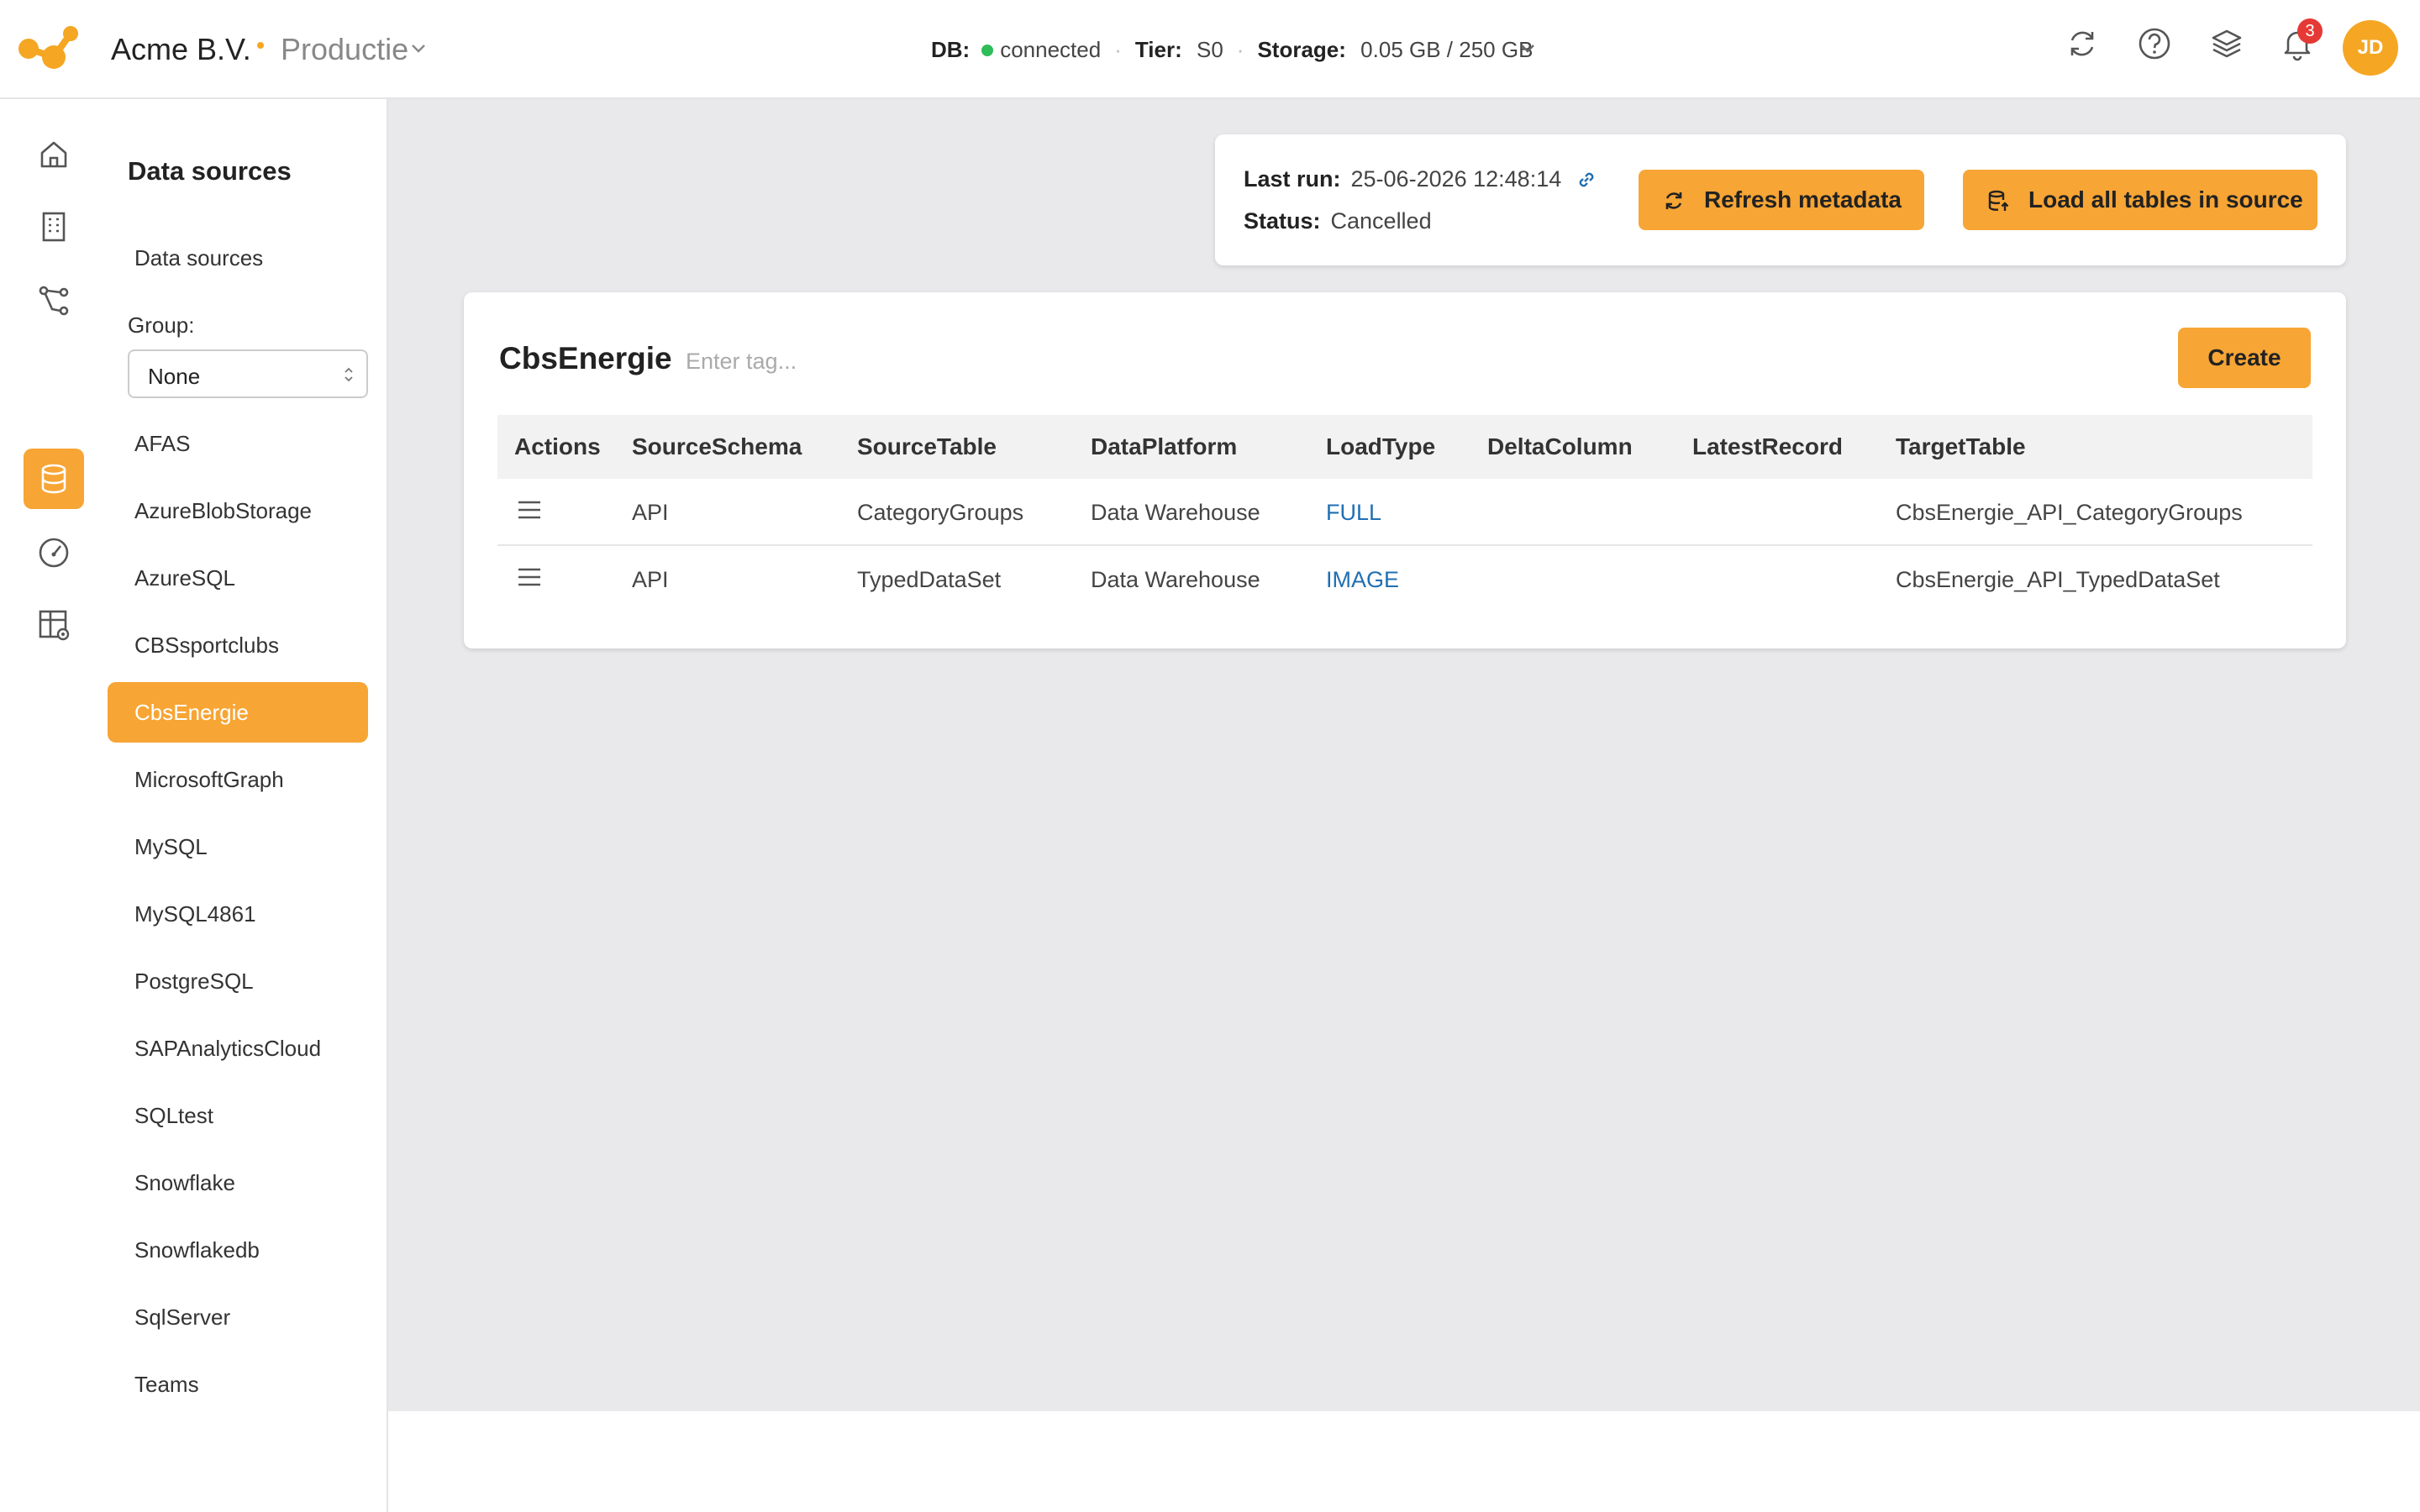 The width and height of the screenshot is (2420, 1512). What do you see at coordinates (174, 376) in the screenshot?
I see `group-select-value: None` at bounding box center [174, 376].